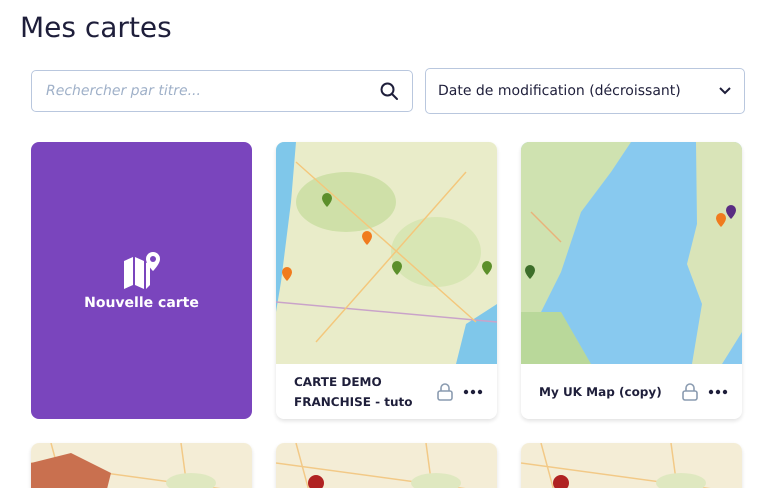  What do you see at coordinates (585, 91) in the screenshot?
I see `sort-dropdown: Date de modification (décroissant)` at bounding box center [585, 91].